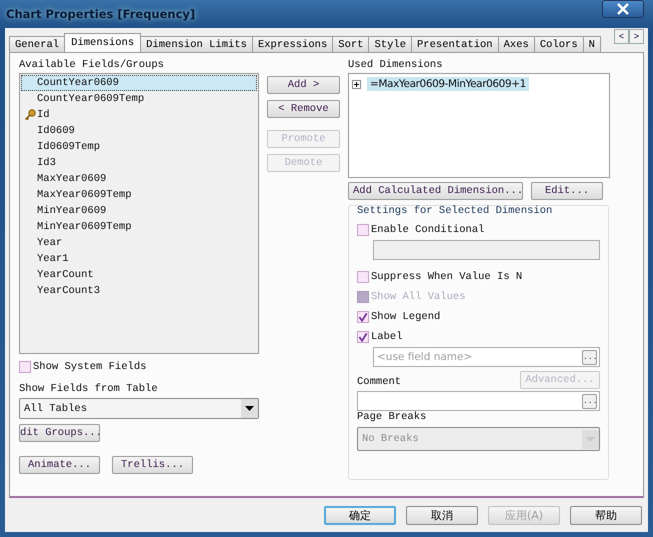 Image resolution: width=653 pixels, height=537 pixels. Describe the element at coordinates (591, 44) in the screenshot. I see `tab: N` at that location.